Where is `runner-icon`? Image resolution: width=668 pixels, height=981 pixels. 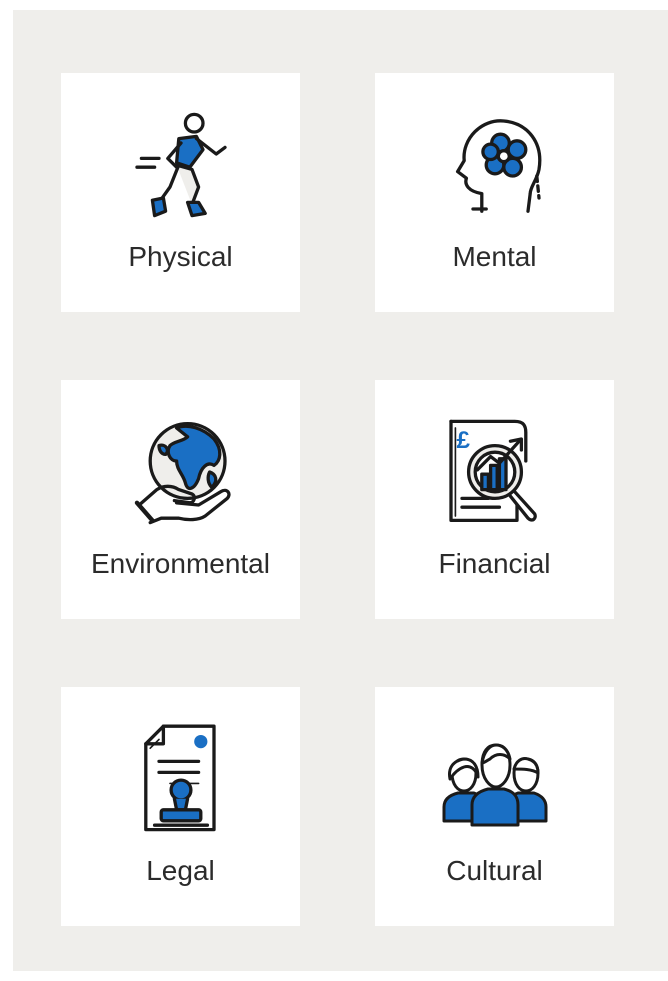
runner-icon is located at coordinates (180, 165).